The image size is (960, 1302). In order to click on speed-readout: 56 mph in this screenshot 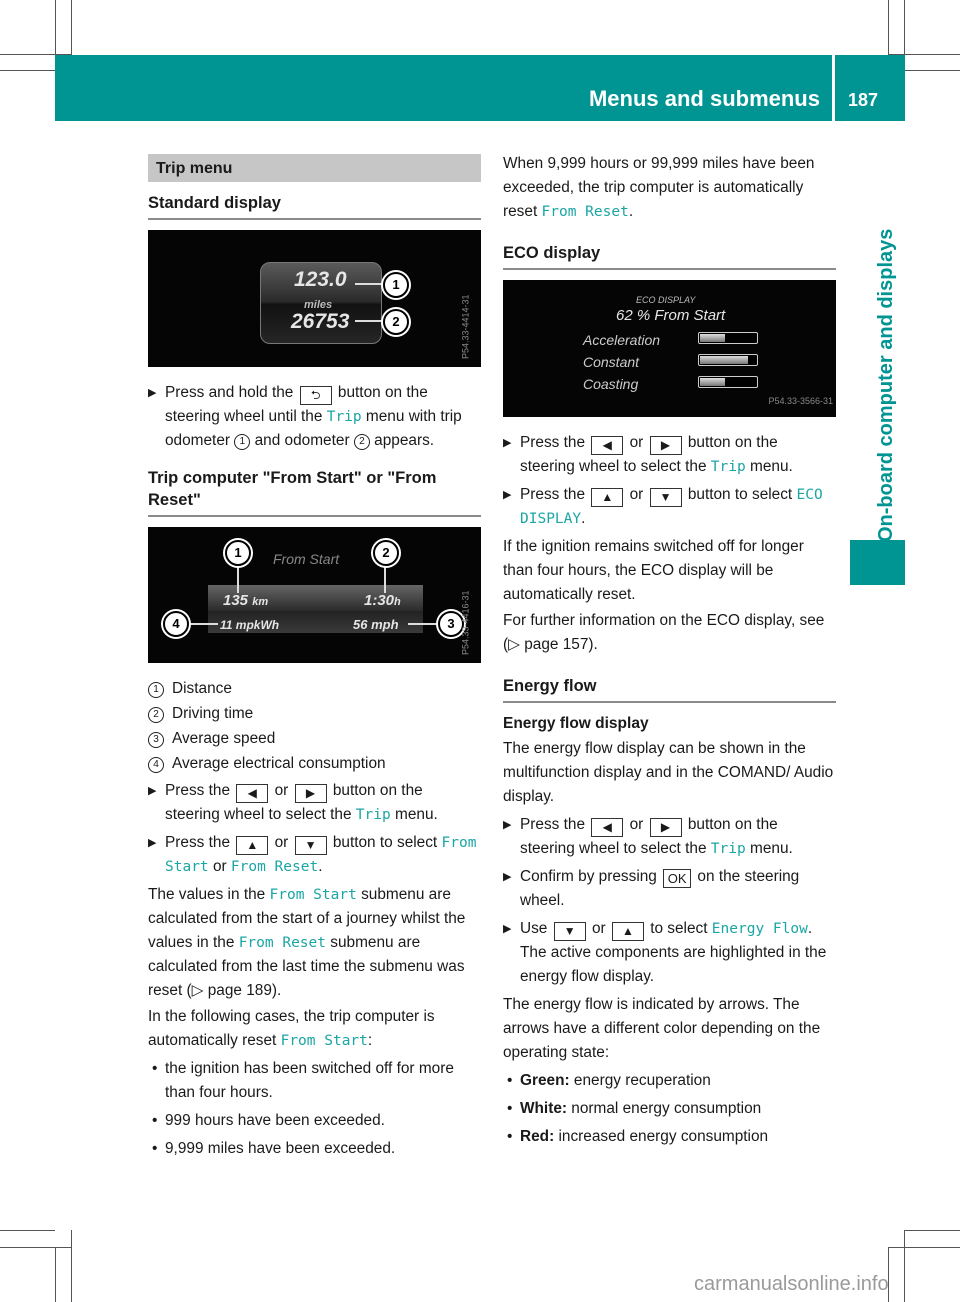, I will do `click(376, 624)`.